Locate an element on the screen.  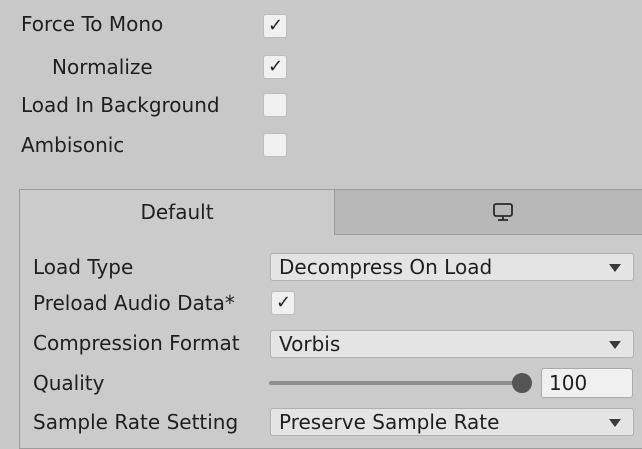
normalize-label: Normalize is located at coordinates (102, 67).